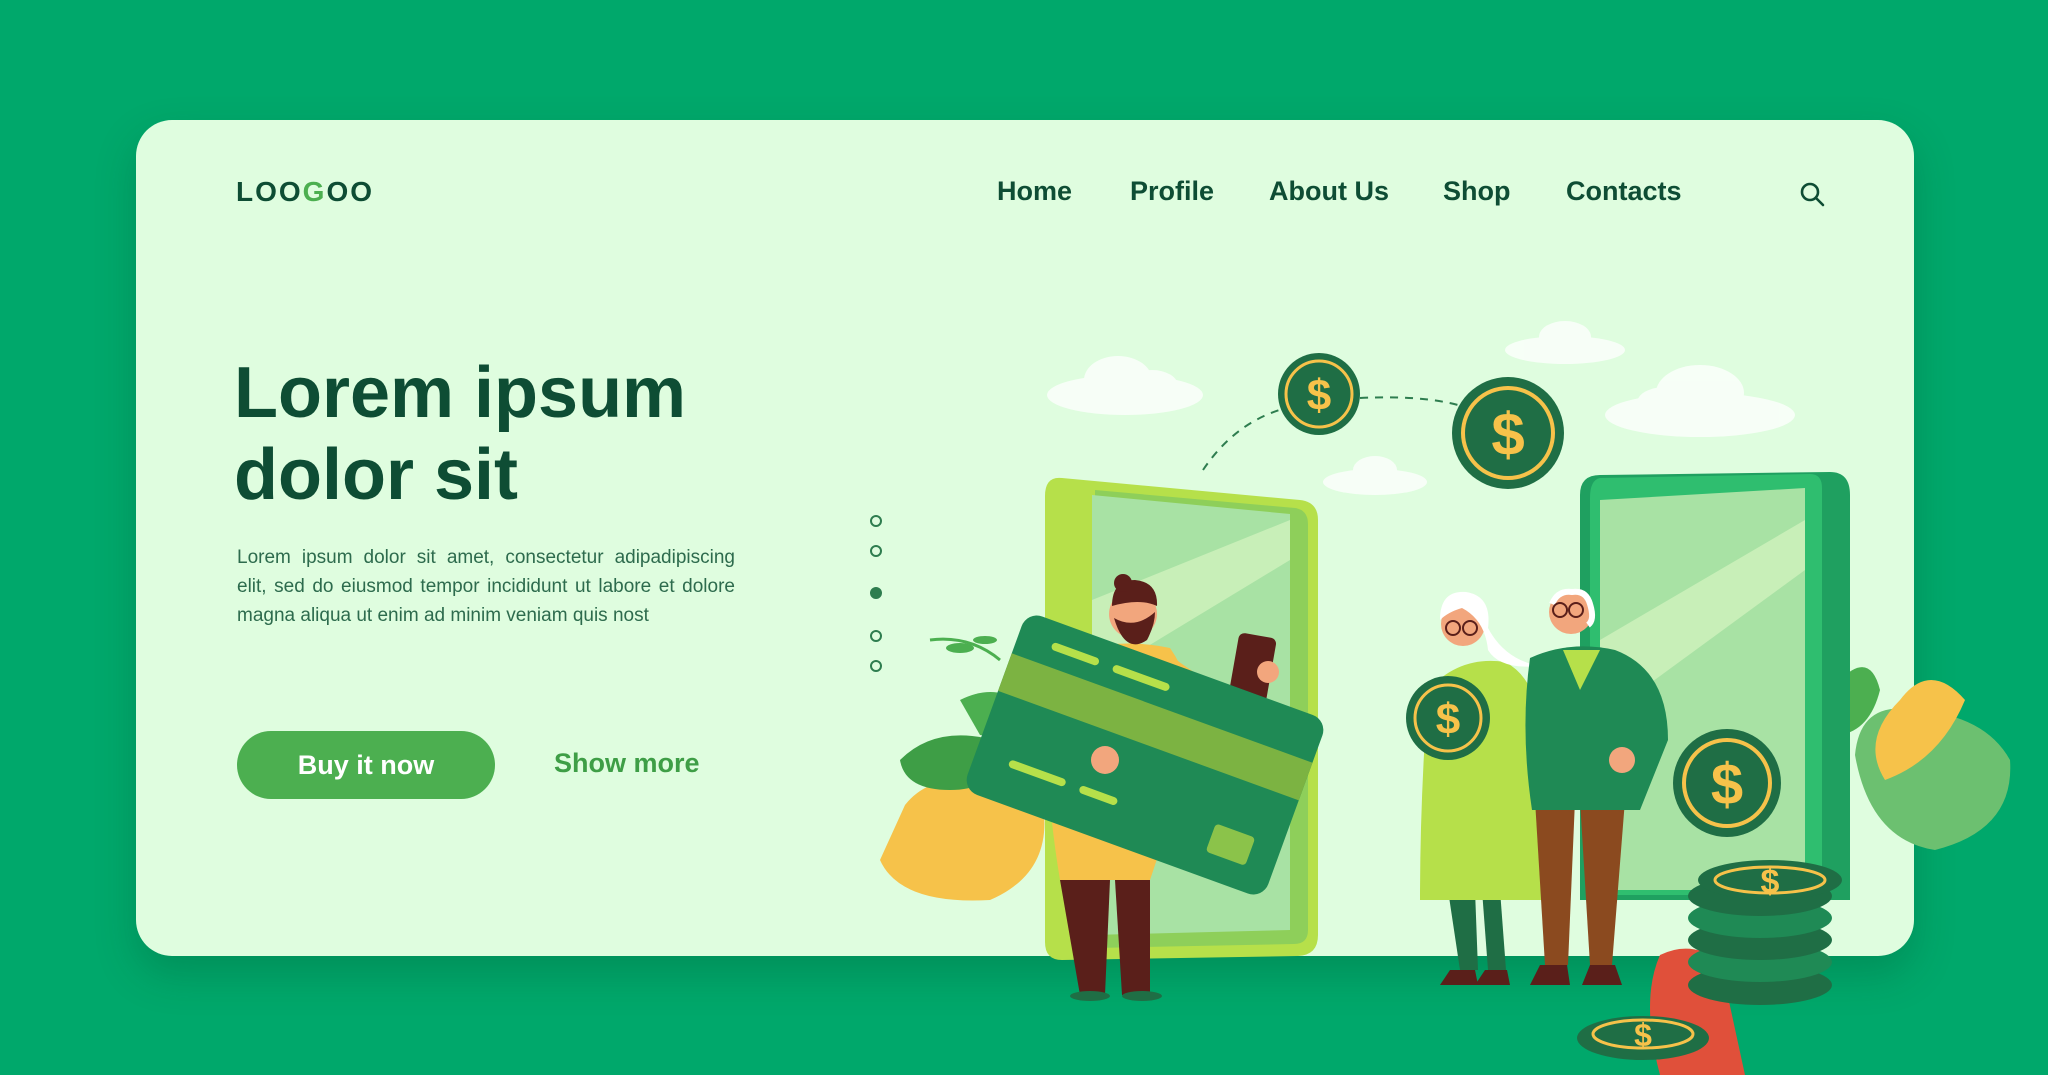 The width and height of the screenshot is (2048, 1075). Describe the element at coordinates (350, 191) in the screenshot. I see `logo-suffix: OO` at that location.